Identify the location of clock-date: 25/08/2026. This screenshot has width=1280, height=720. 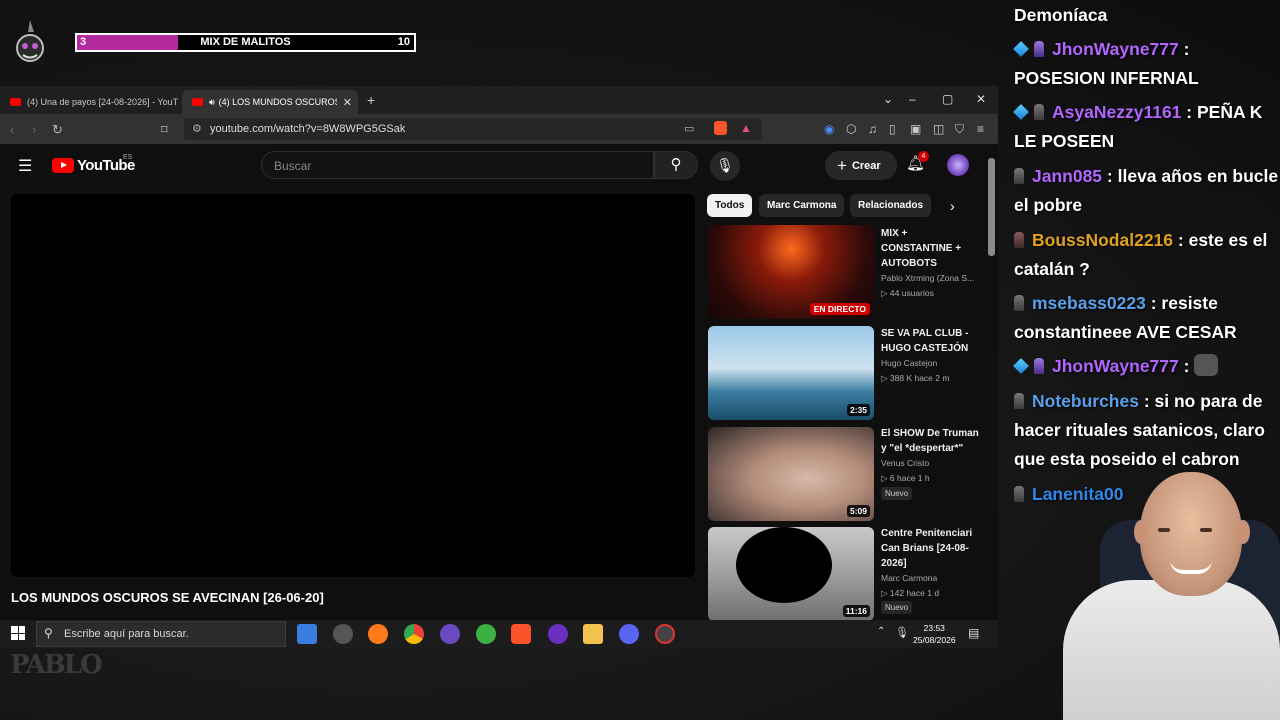
(934, 640).